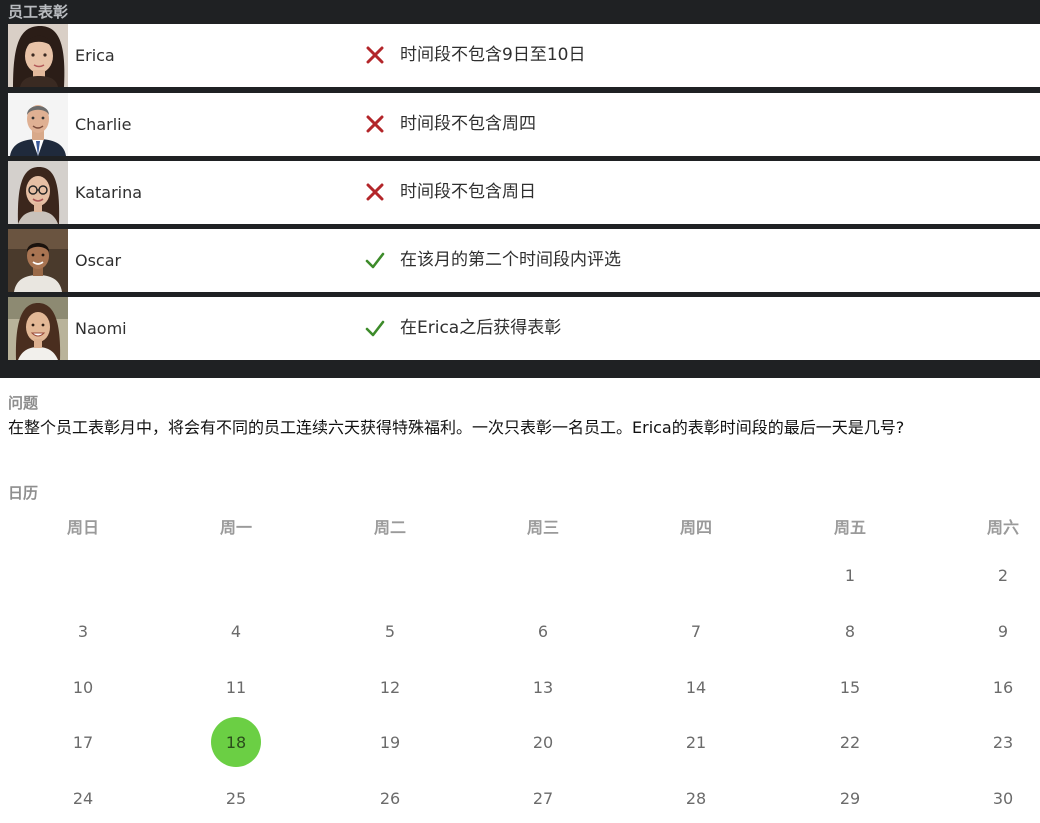  Describe the element at coordinates (98, 260) in the screenshot. I see `employee-name: Oscar` at that location.